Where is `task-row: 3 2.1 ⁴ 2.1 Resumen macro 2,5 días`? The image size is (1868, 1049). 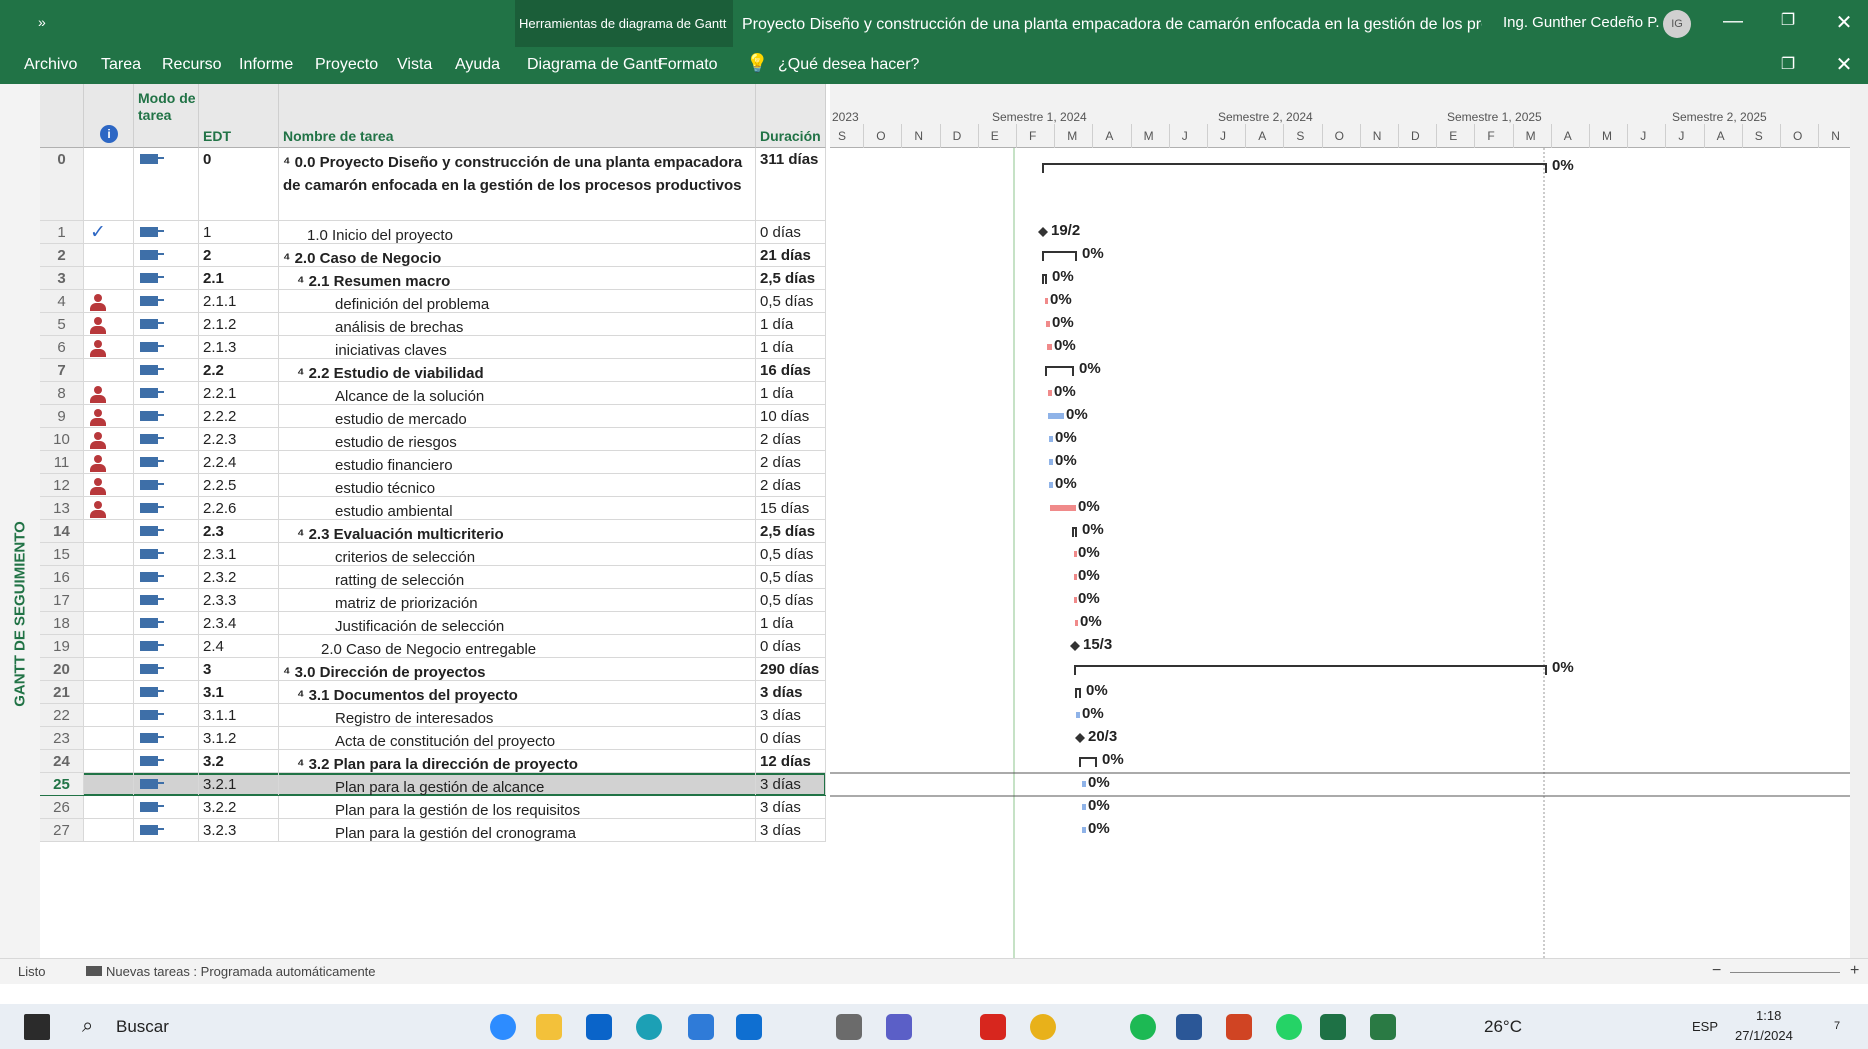 task-row: 3 2.1 ⁴ 2.1 Resumen macro 2,5 días is located at coordinates (433, 278).